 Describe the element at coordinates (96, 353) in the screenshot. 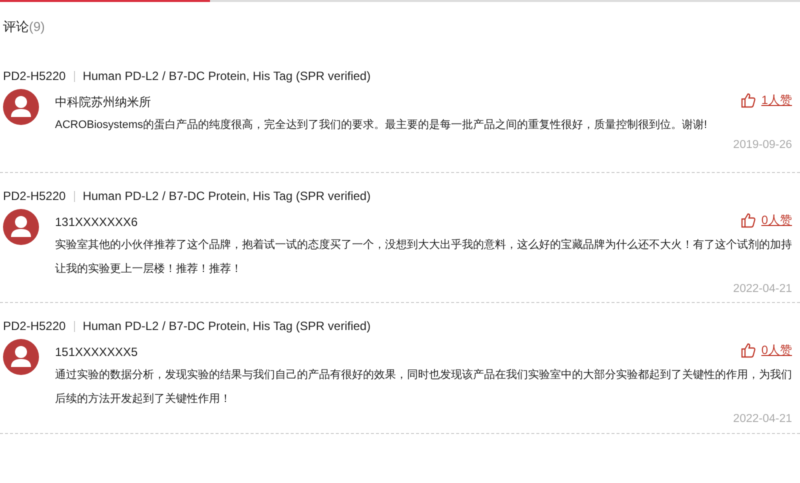

I see `user-name: 151XXXXXXX5` at that location.